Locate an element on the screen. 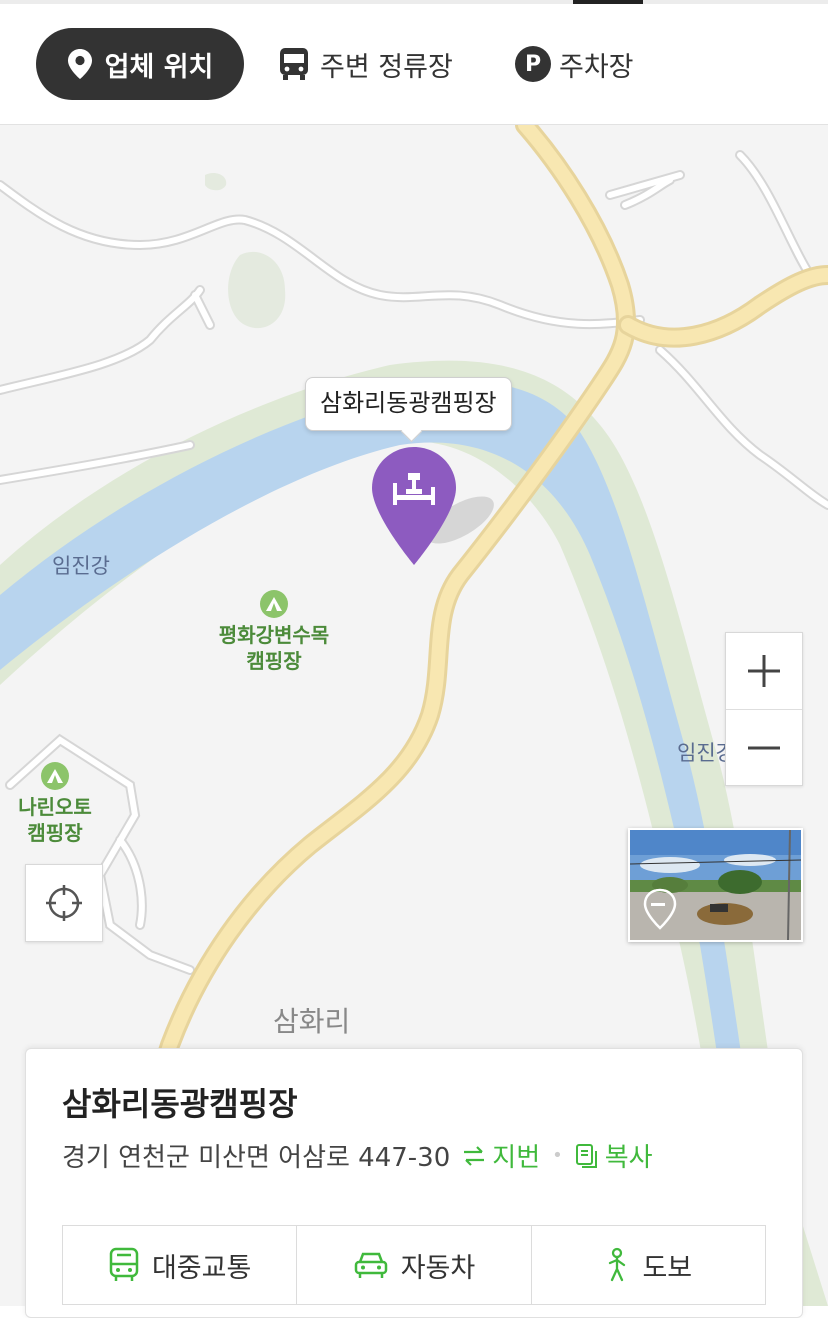 The width and height of the screenshot is (828, 1318). tab-nearby-stops: 주변 정류장 is located at coordinates (365, 64).